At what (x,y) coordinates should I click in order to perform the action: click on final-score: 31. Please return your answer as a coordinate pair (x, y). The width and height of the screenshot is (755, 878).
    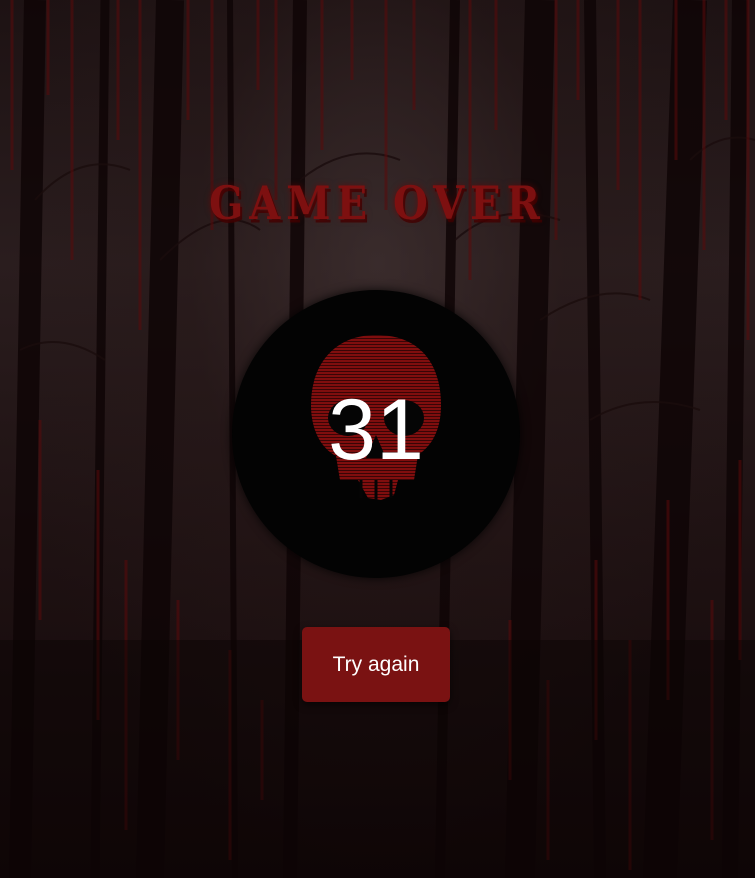
    Looking at the image, I should click on (376, 430).